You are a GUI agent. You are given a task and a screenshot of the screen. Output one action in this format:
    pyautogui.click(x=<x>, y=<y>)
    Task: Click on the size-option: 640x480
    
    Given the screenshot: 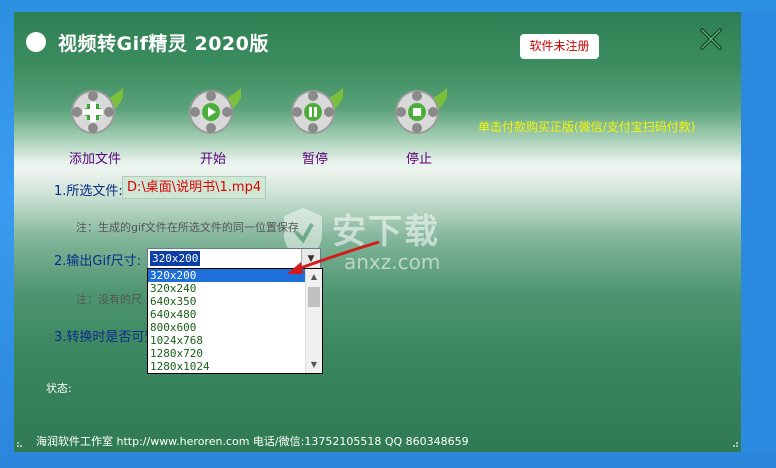 What is the action you would take?
    pyautogui.click(x=226, y=314)
    